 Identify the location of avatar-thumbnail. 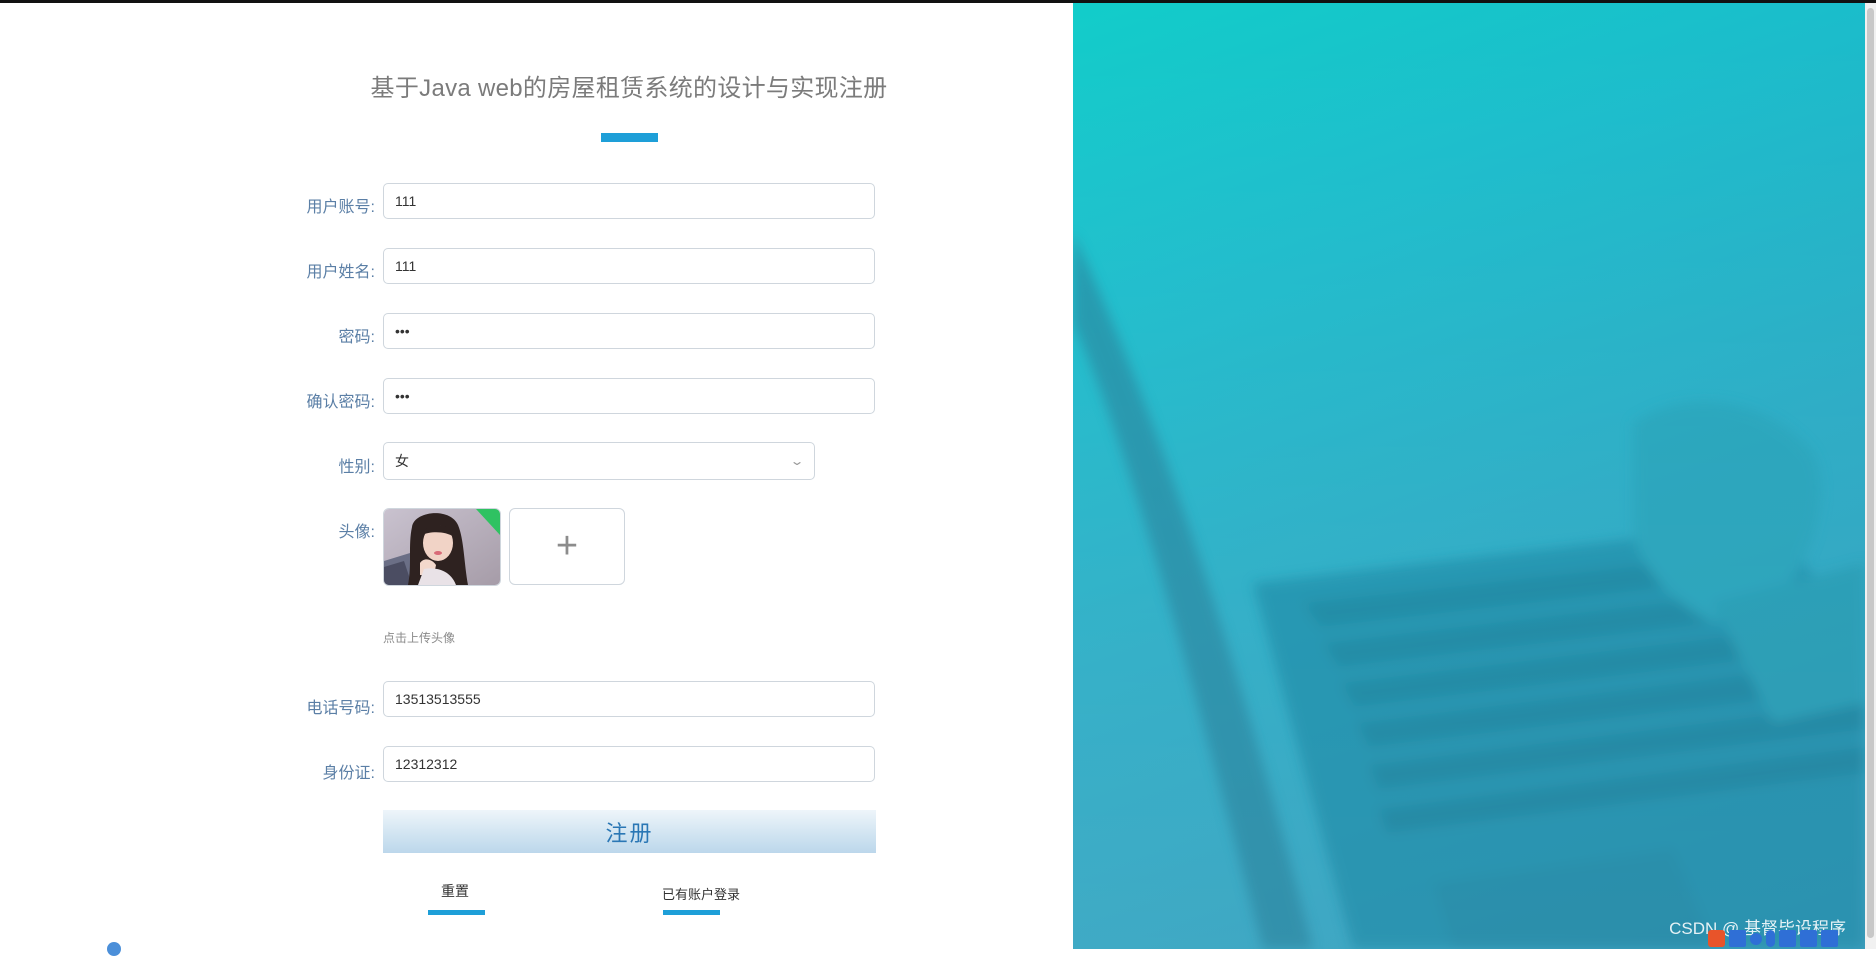
(442, 547).